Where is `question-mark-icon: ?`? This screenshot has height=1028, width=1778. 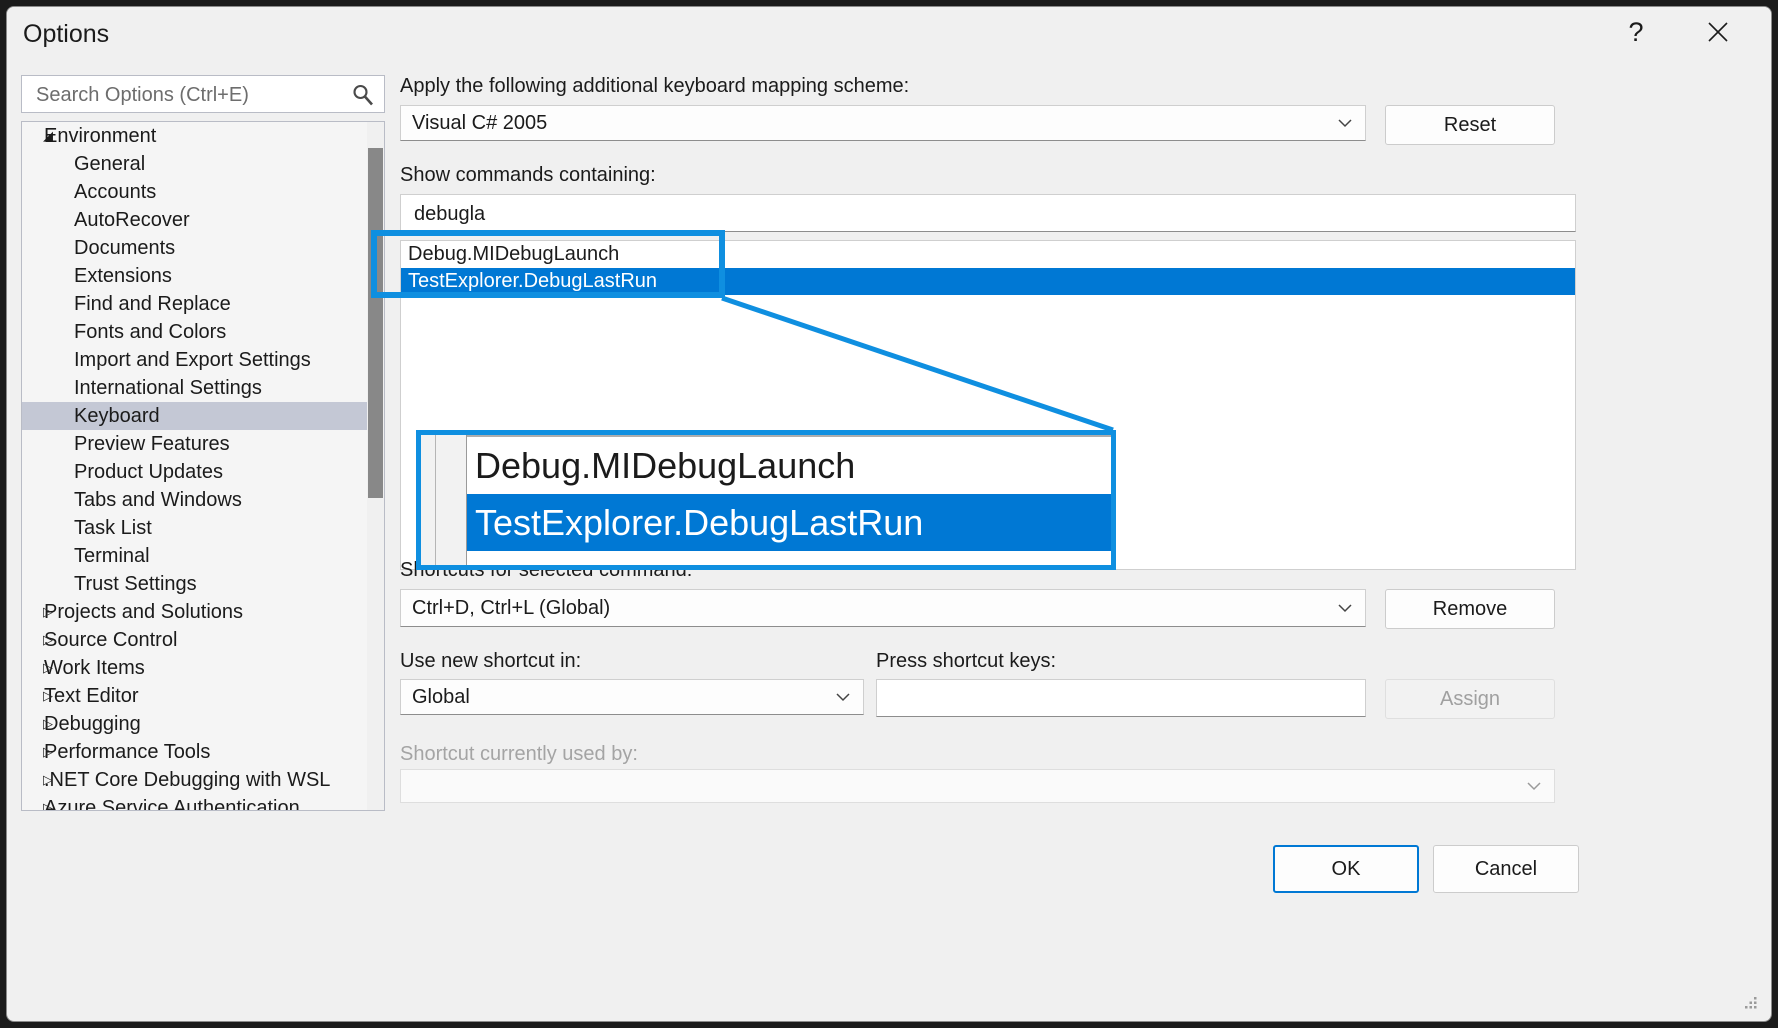
question-mark-icon: ? is located at coordinates (1636, 31).